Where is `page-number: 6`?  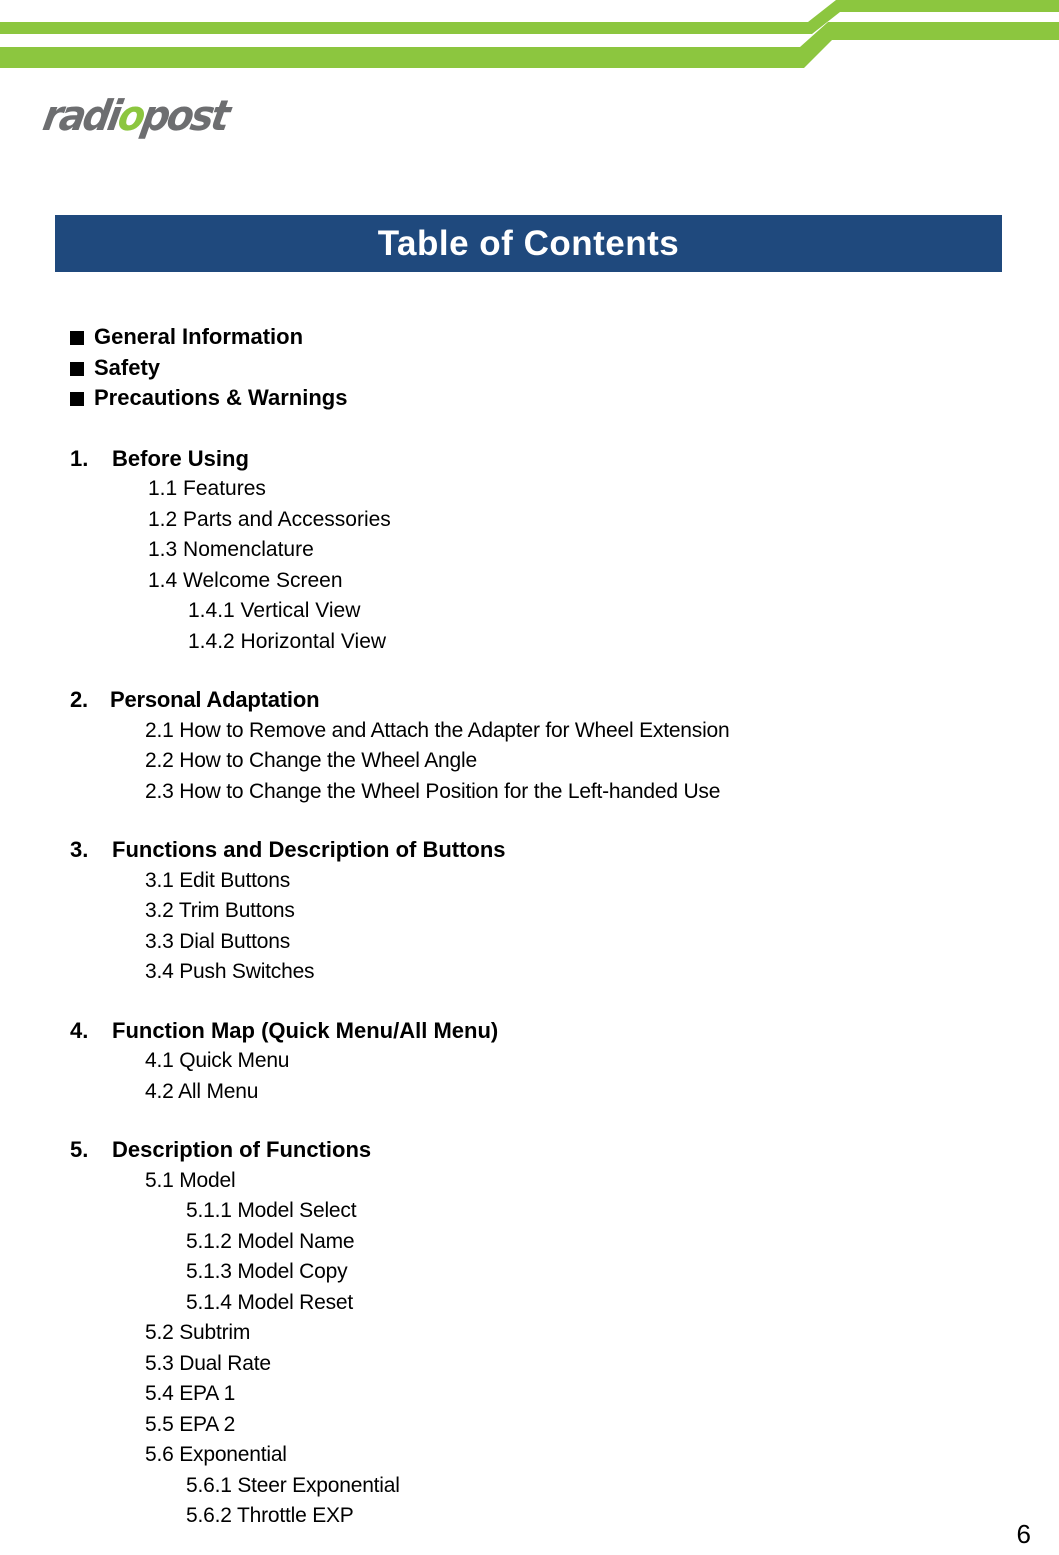
page-number: 6 is located at coordinates (1023, 1534).